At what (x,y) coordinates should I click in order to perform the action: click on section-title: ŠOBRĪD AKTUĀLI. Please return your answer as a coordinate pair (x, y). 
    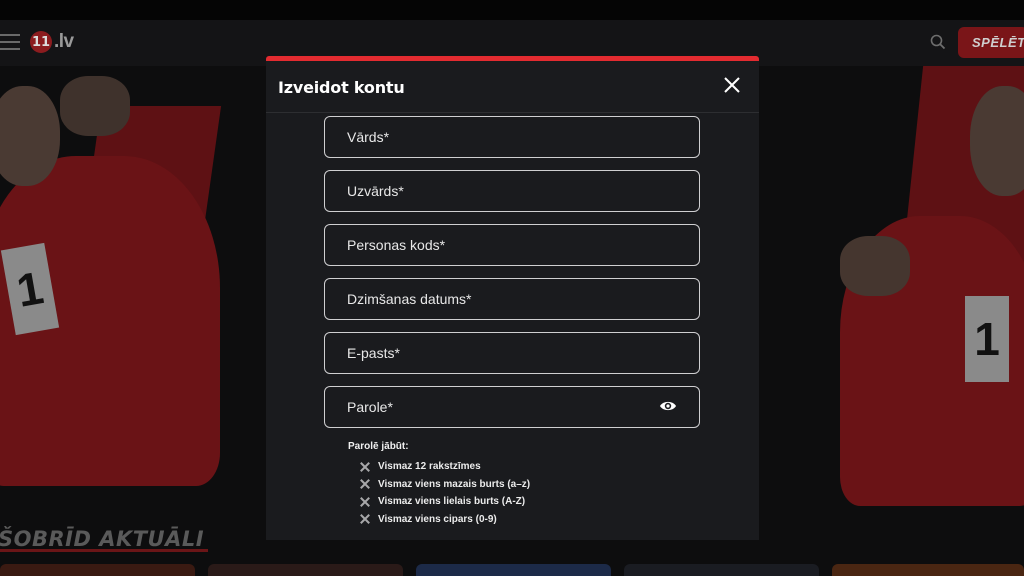
    Looking at the image, I should click on (104, 539).